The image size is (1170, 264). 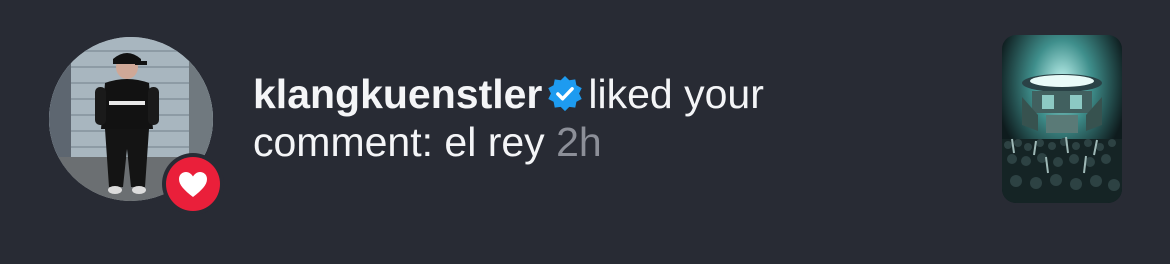 I want to click on heart-badge-circle, so click(x=193, y=184).